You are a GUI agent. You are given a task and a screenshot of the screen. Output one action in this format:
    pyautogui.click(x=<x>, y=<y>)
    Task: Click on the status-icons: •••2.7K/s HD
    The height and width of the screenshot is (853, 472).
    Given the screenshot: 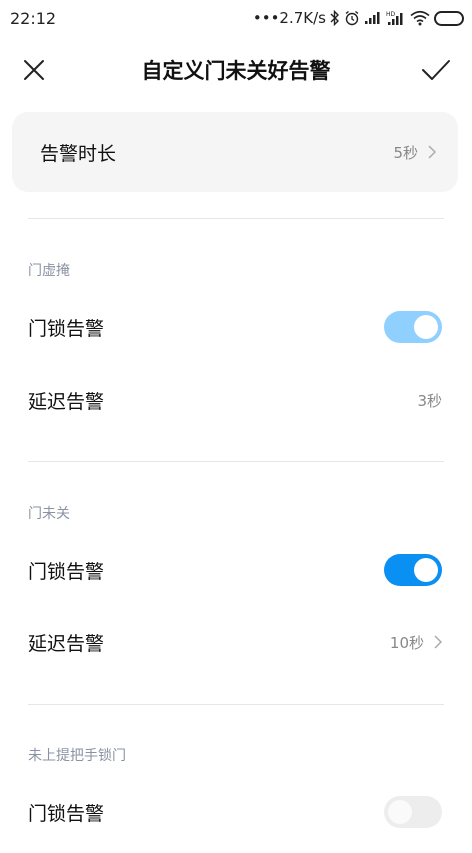 What is the action you would take?
    pyautogui.click(x=358, y=18)
    